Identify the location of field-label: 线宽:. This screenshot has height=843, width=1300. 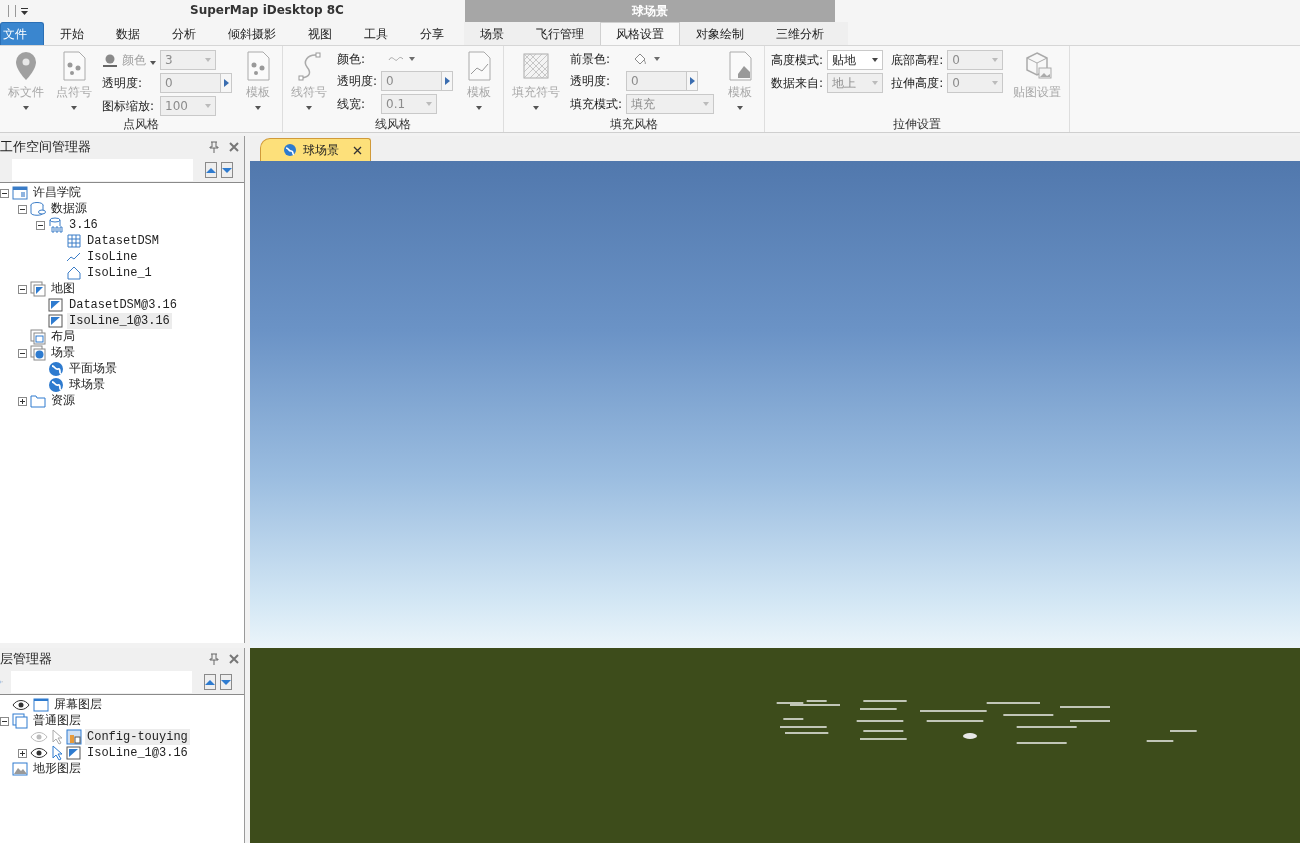
(352, 104).